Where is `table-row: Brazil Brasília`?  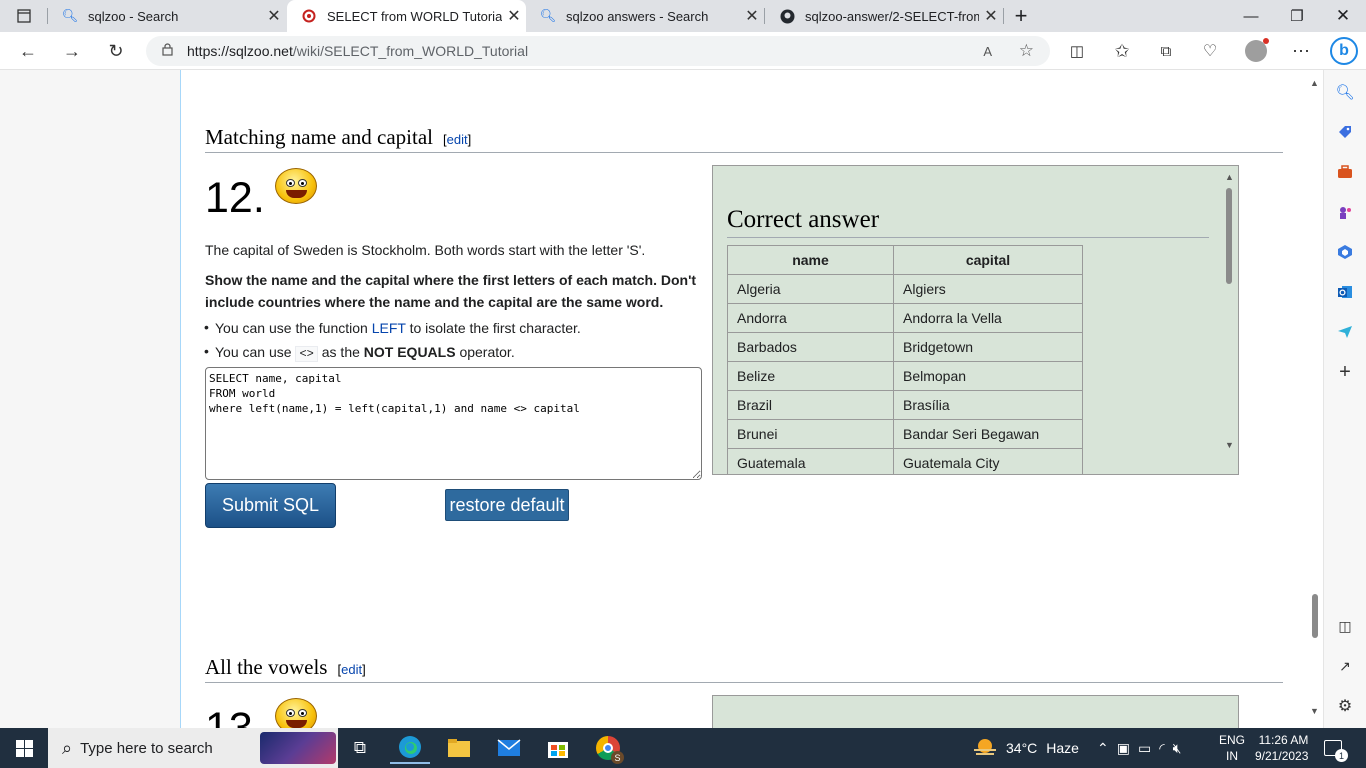
table-row: Brazil Brasília is located at coordinates (905, 405).